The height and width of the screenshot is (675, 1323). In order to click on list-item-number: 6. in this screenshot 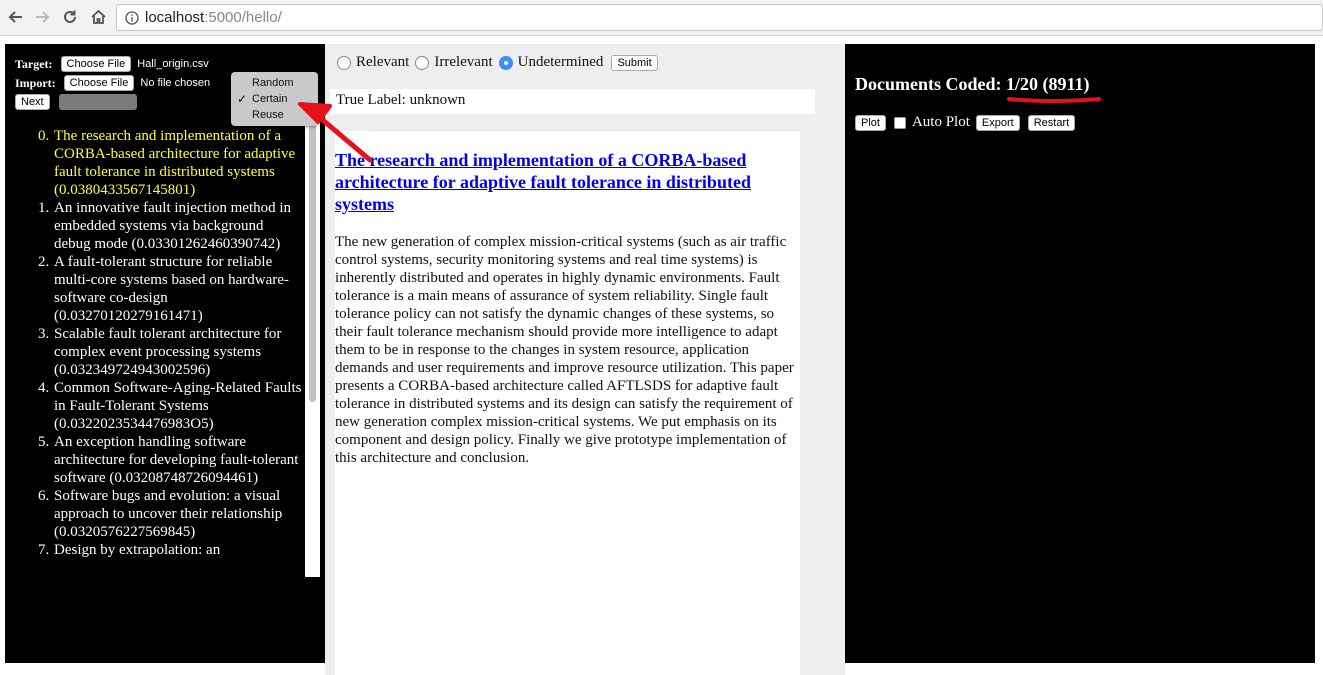, I will do `click(44, 496)`.